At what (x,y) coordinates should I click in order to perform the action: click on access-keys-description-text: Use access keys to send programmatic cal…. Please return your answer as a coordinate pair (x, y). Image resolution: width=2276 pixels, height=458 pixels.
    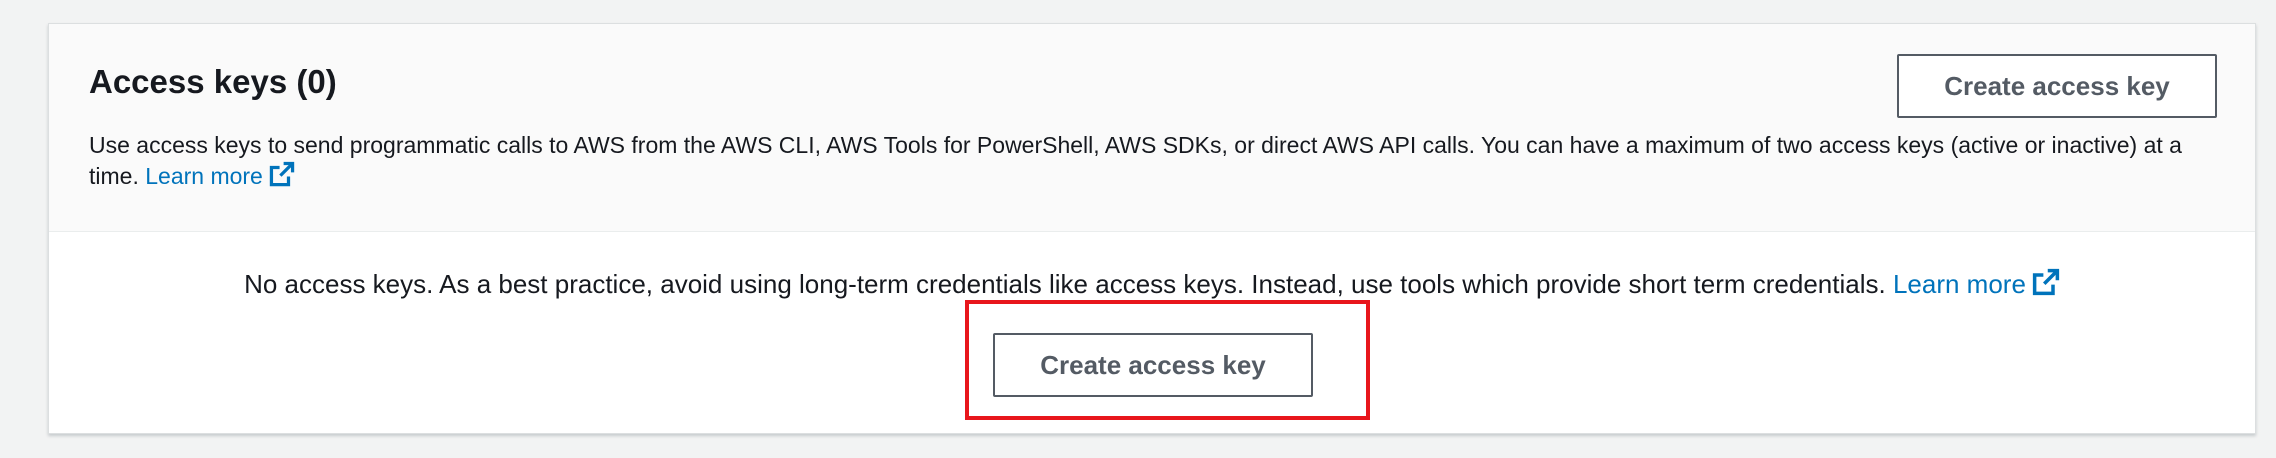
    Looking at the image, I should click on (1135, 160).